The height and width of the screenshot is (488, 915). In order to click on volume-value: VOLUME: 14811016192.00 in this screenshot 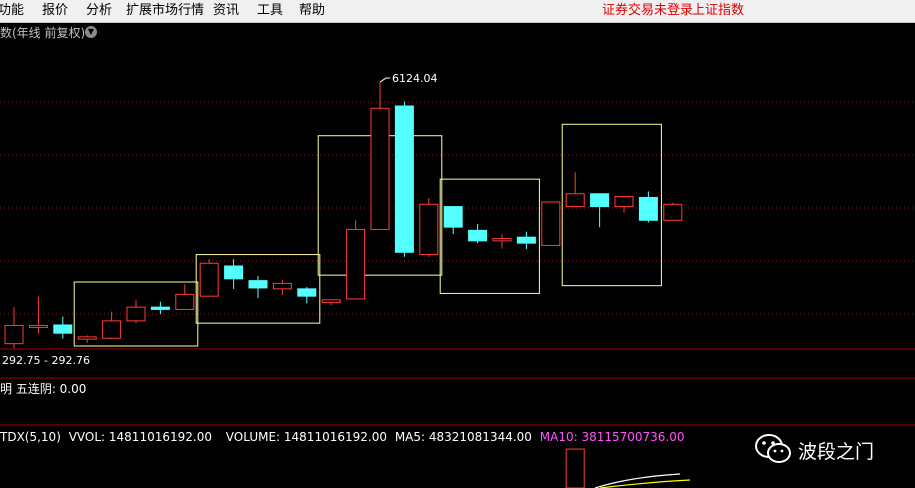, I will do `click(306, 437)`.